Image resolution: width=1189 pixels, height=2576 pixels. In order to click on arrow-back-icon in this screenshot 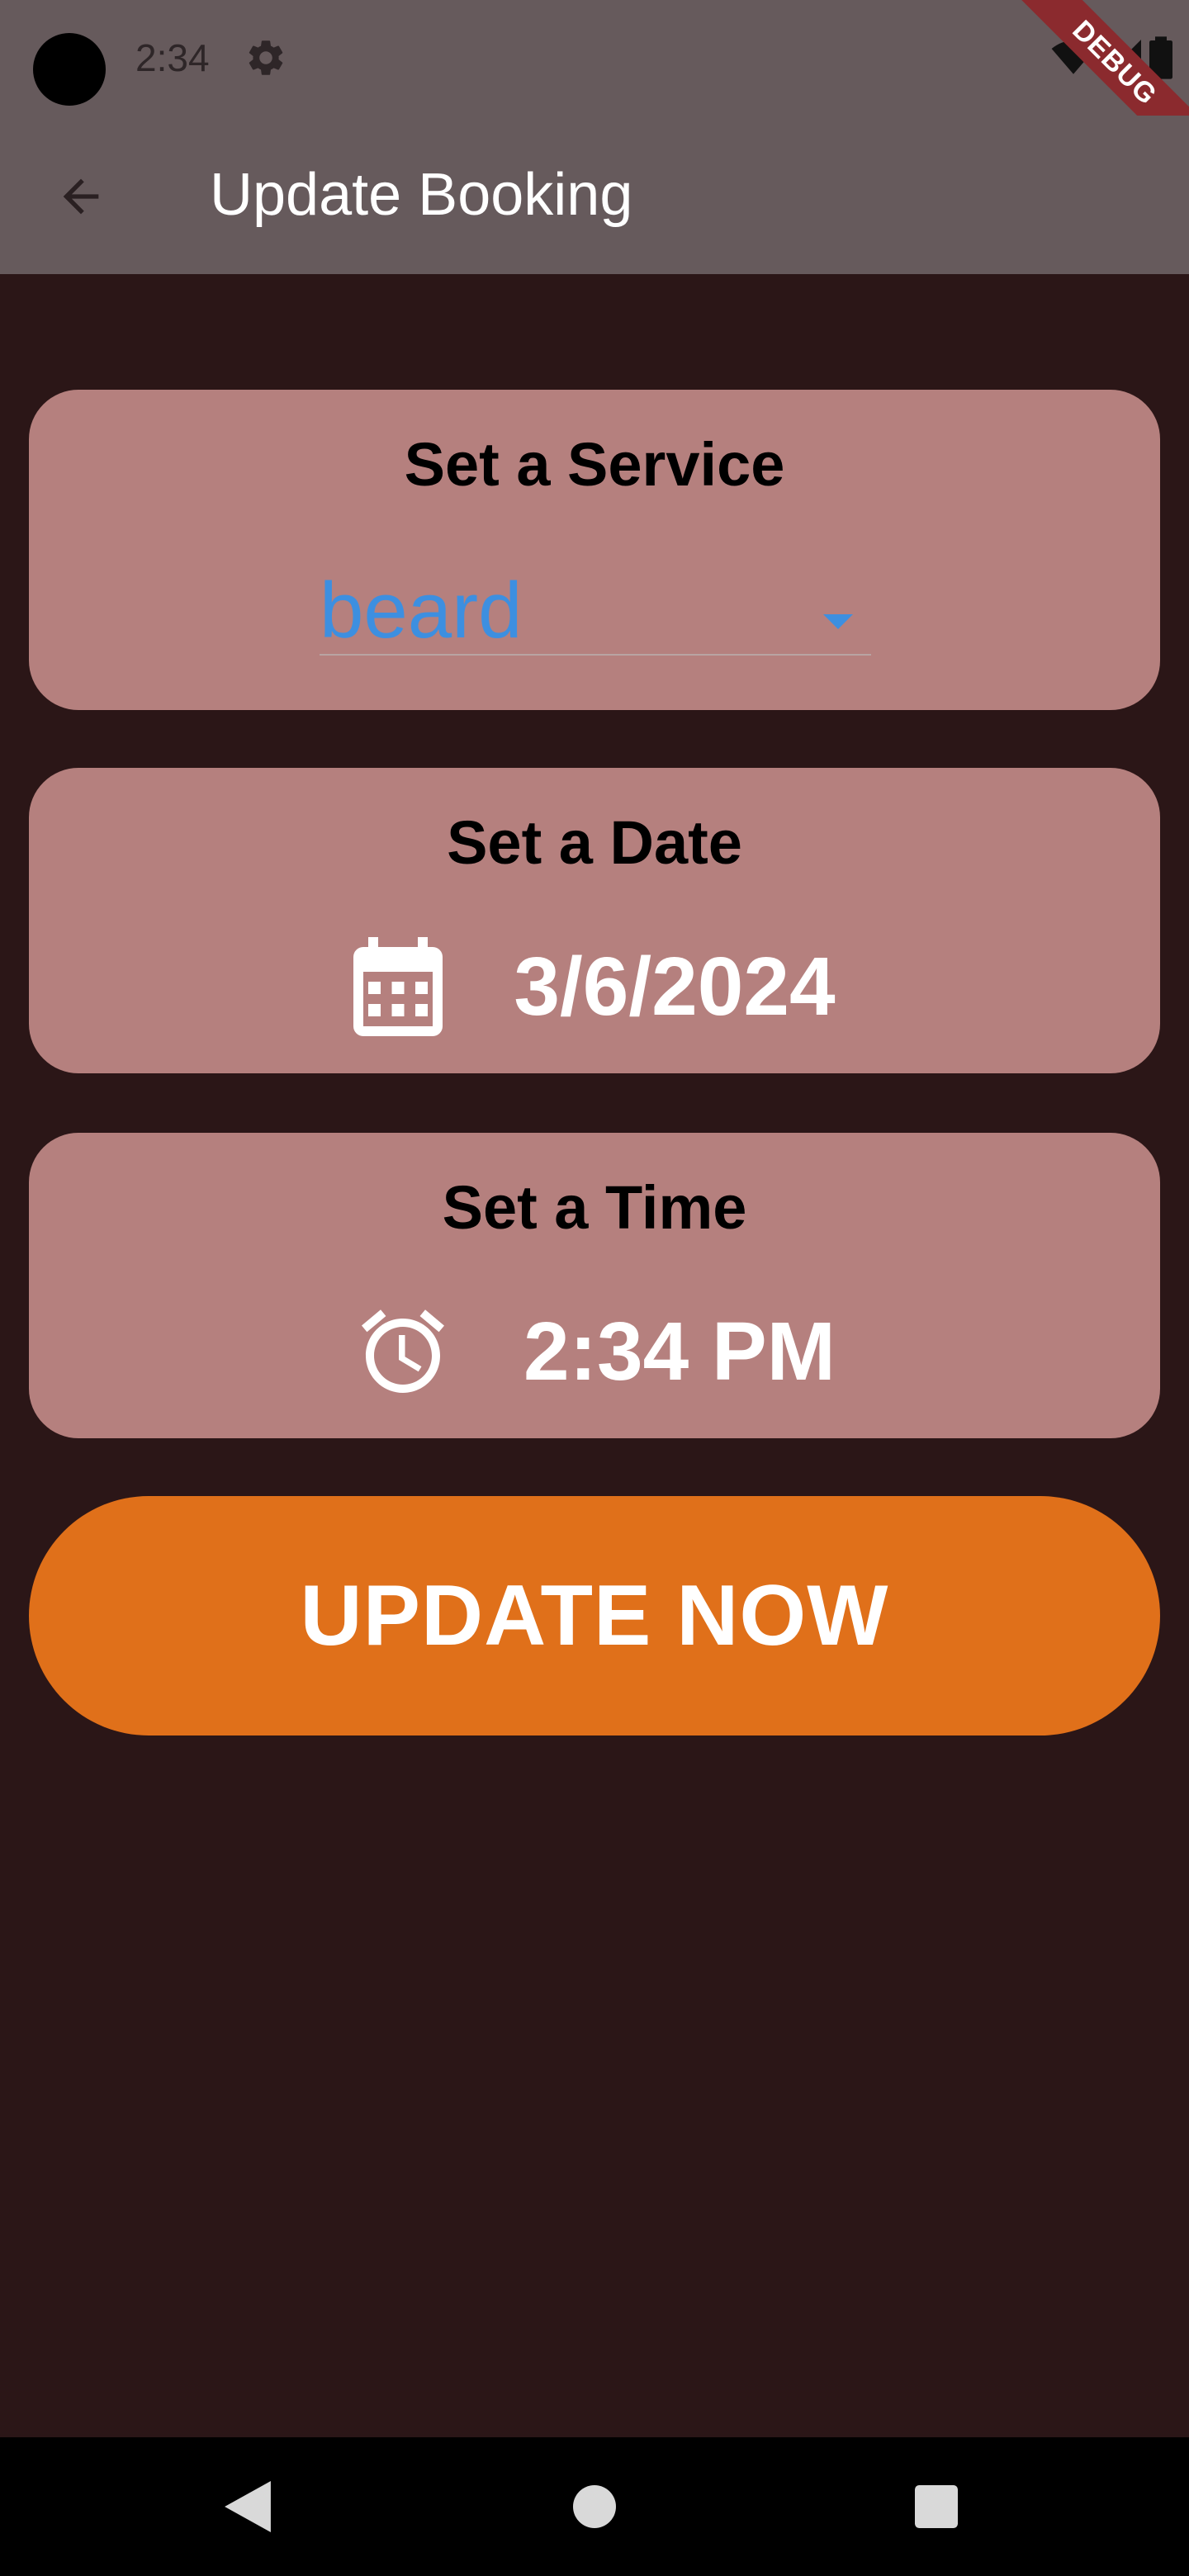, I will do `click(81, 196)`.